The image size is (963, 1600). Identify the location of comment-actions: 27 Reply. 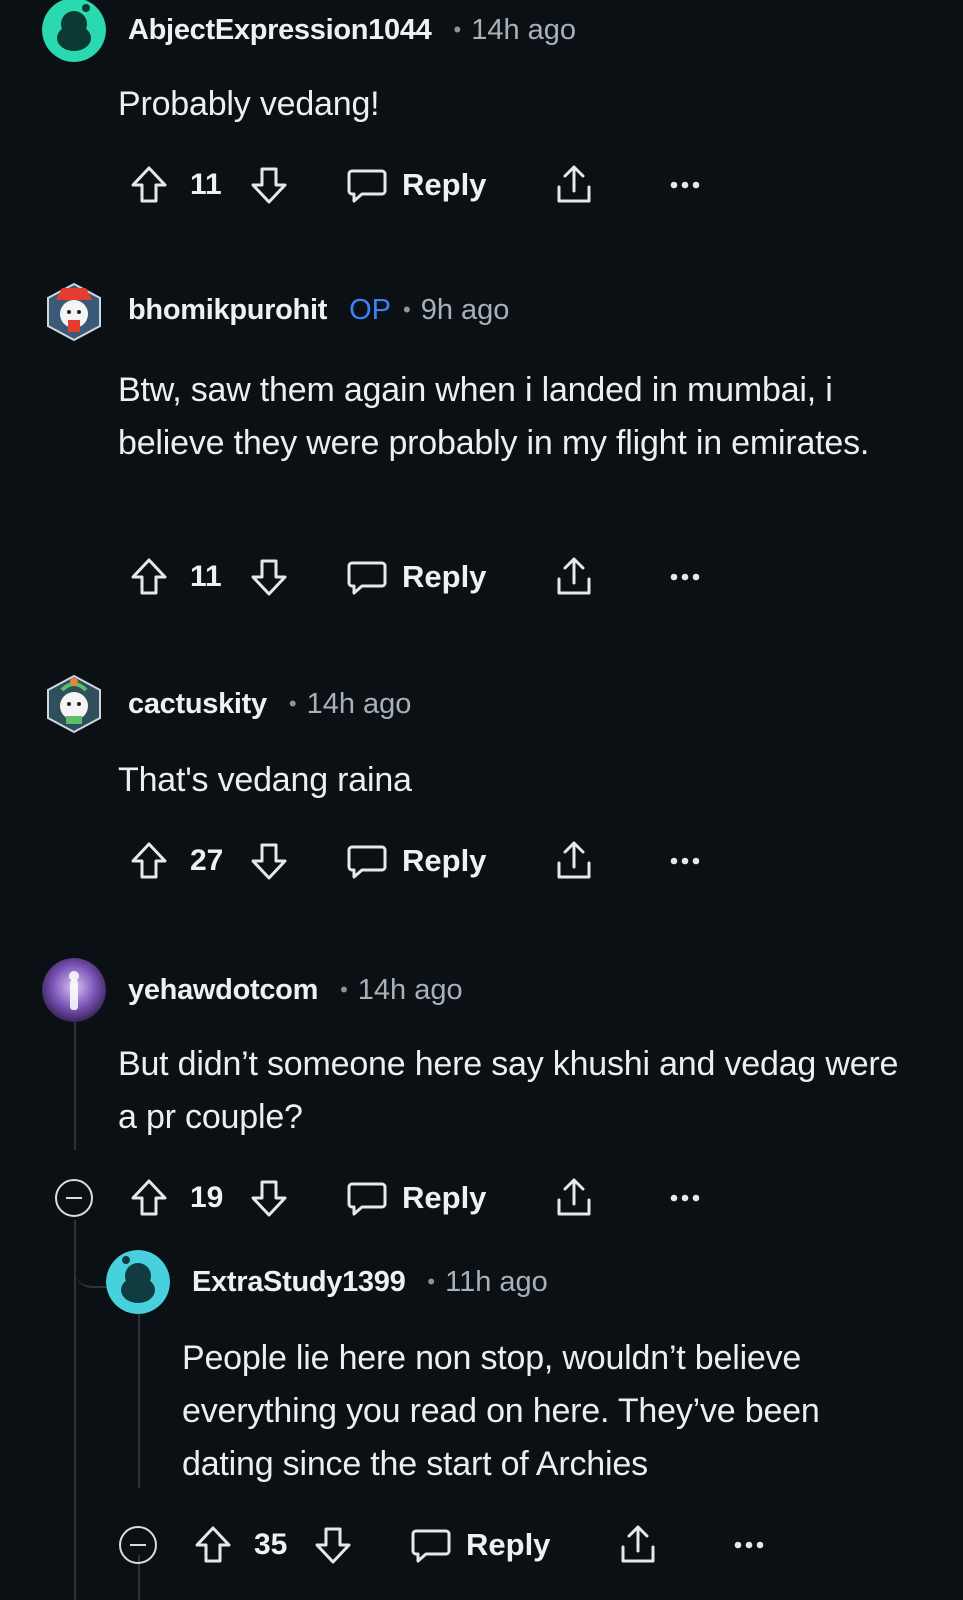
(428, 861).